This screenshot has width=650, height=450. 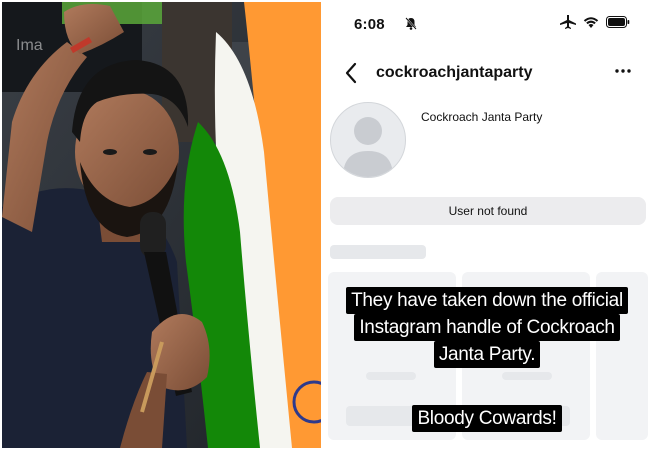 I want to click on caption-line: Janta Party., so click(x=487, y=354).